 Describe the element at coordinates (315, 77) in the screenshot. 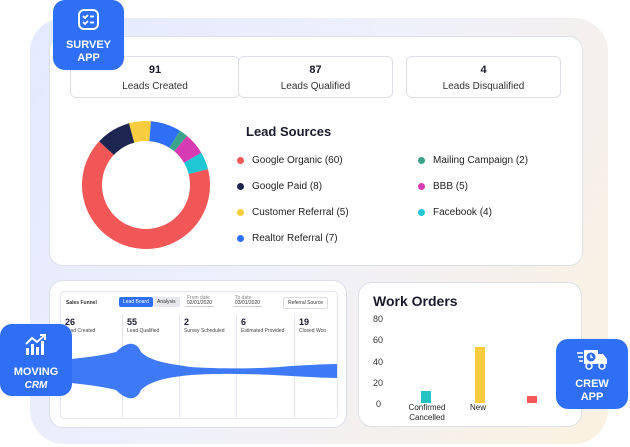

I see `stat-leads-qualified: 87 Leads Qualified` at that location.